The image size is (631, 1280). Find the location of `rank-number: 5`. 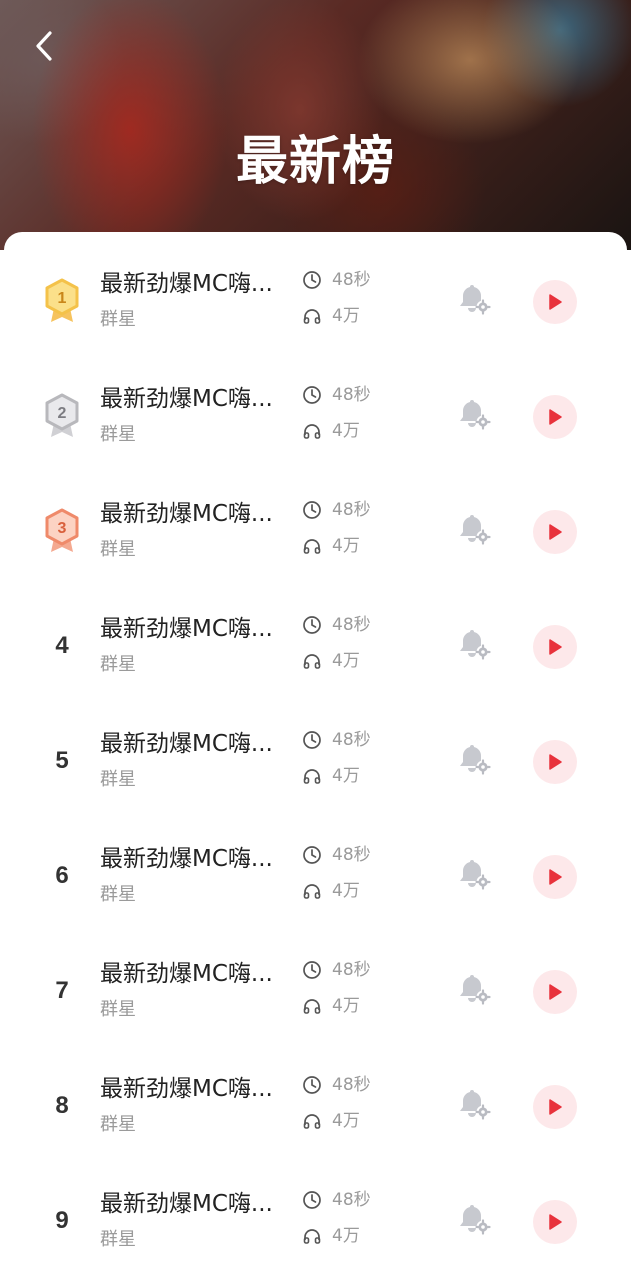

rank-number: 5 is located at coordinates (62, 760).